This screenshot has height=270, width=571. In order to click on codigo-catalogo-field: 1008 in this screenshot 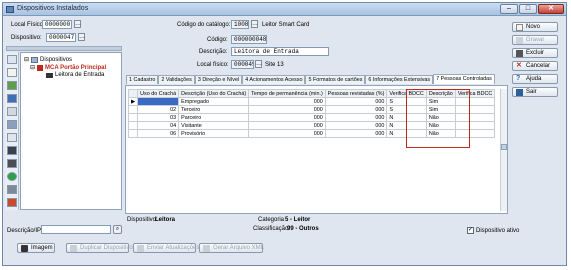, I will do `click(240, 24)`.